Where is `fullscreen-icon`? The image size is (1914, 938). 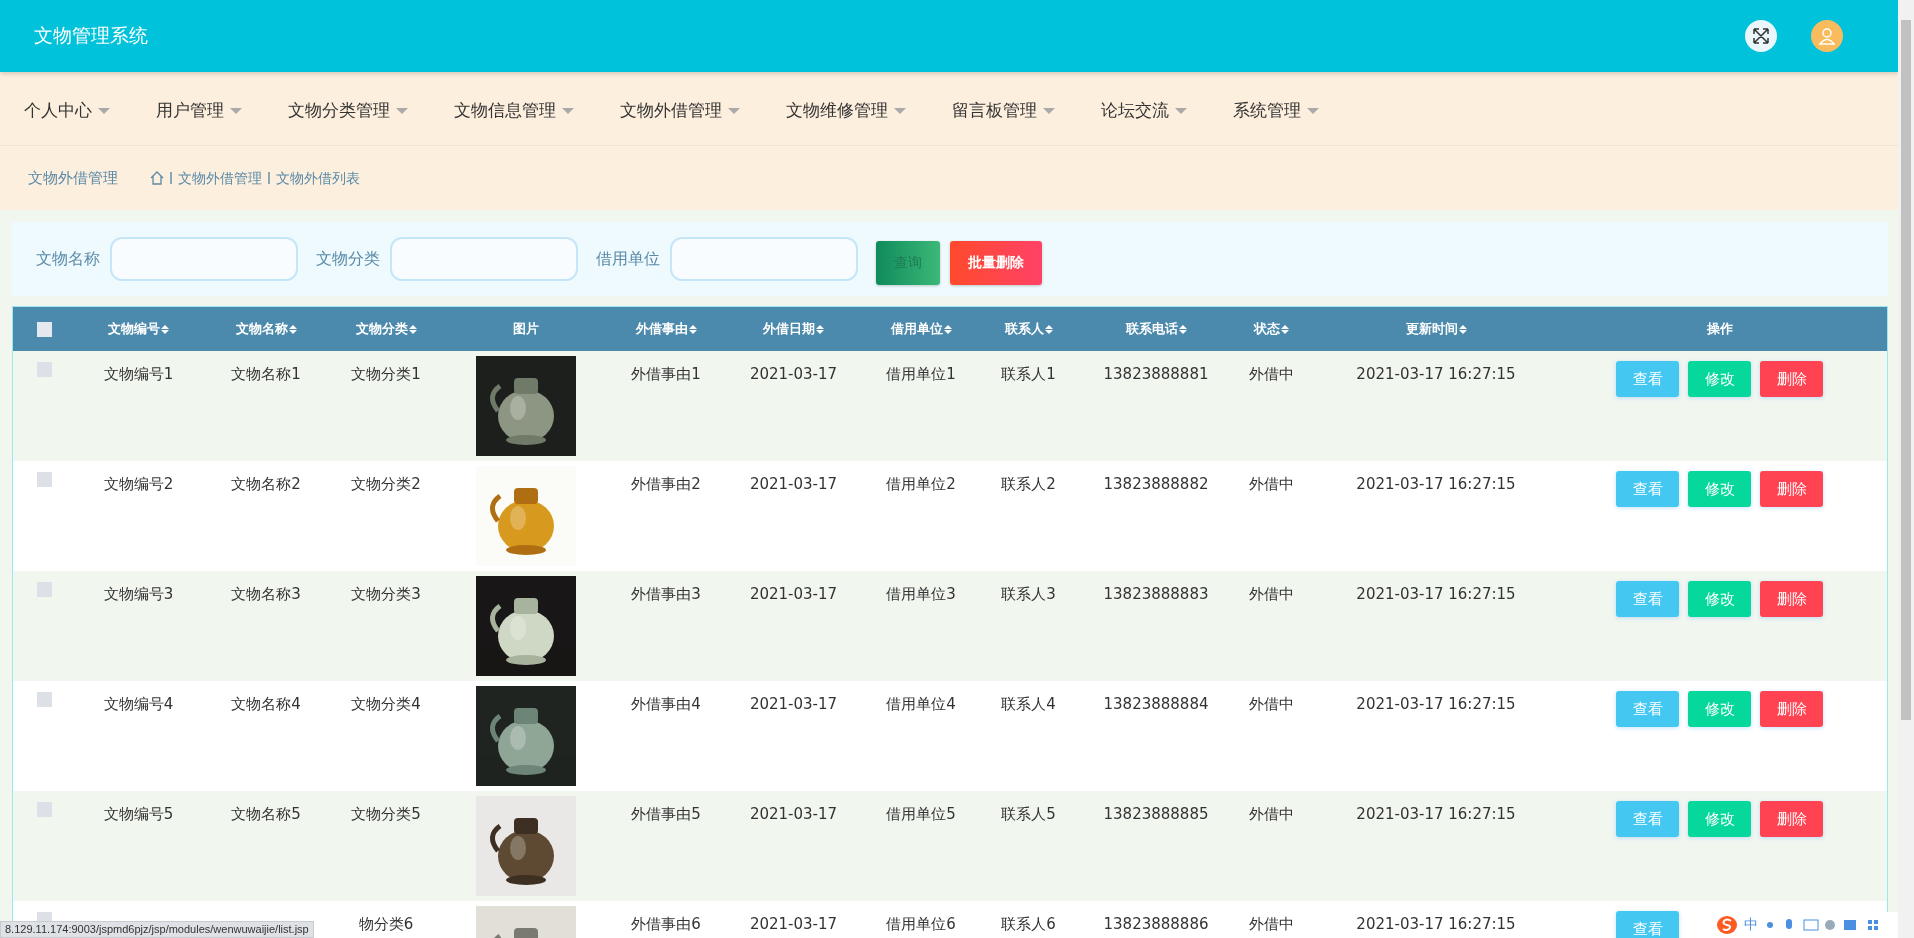 fullscreen-icon is located at coordinates (1761, 36).